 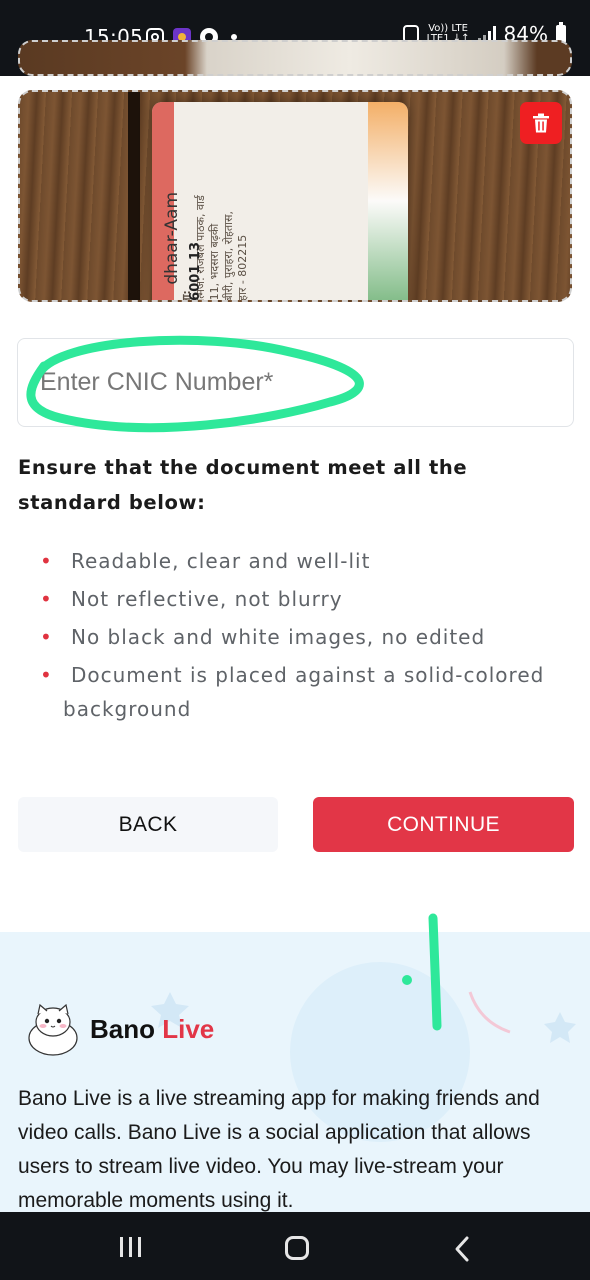 What do you see at coordinates (295, 58) in the screenshot?
I see `uploaded-document-image-front` at bounding box center [295, 58].